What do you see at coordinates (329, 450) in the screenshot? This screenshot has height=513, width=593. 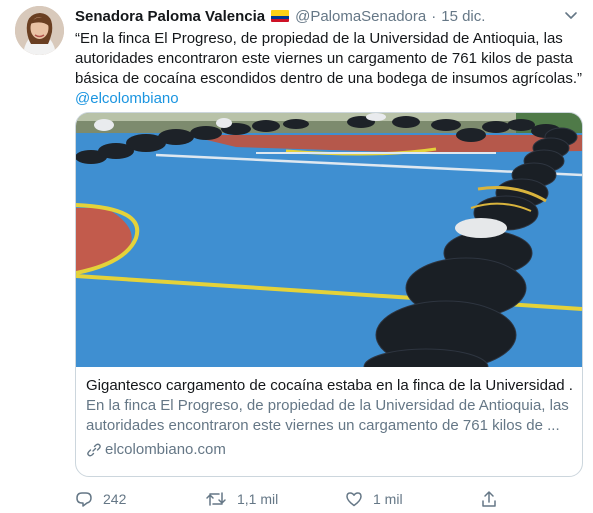 I see `card-domain: elcolombiano.com` at bounding box center [329, 450].